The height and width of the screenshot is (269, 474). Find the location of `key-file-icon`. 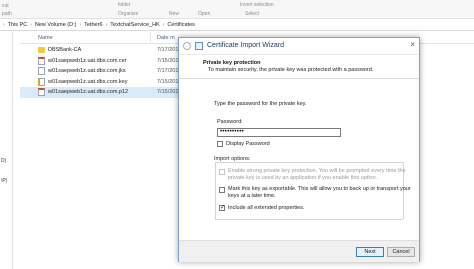

key-file-icon is located at coordinates (41, 81).